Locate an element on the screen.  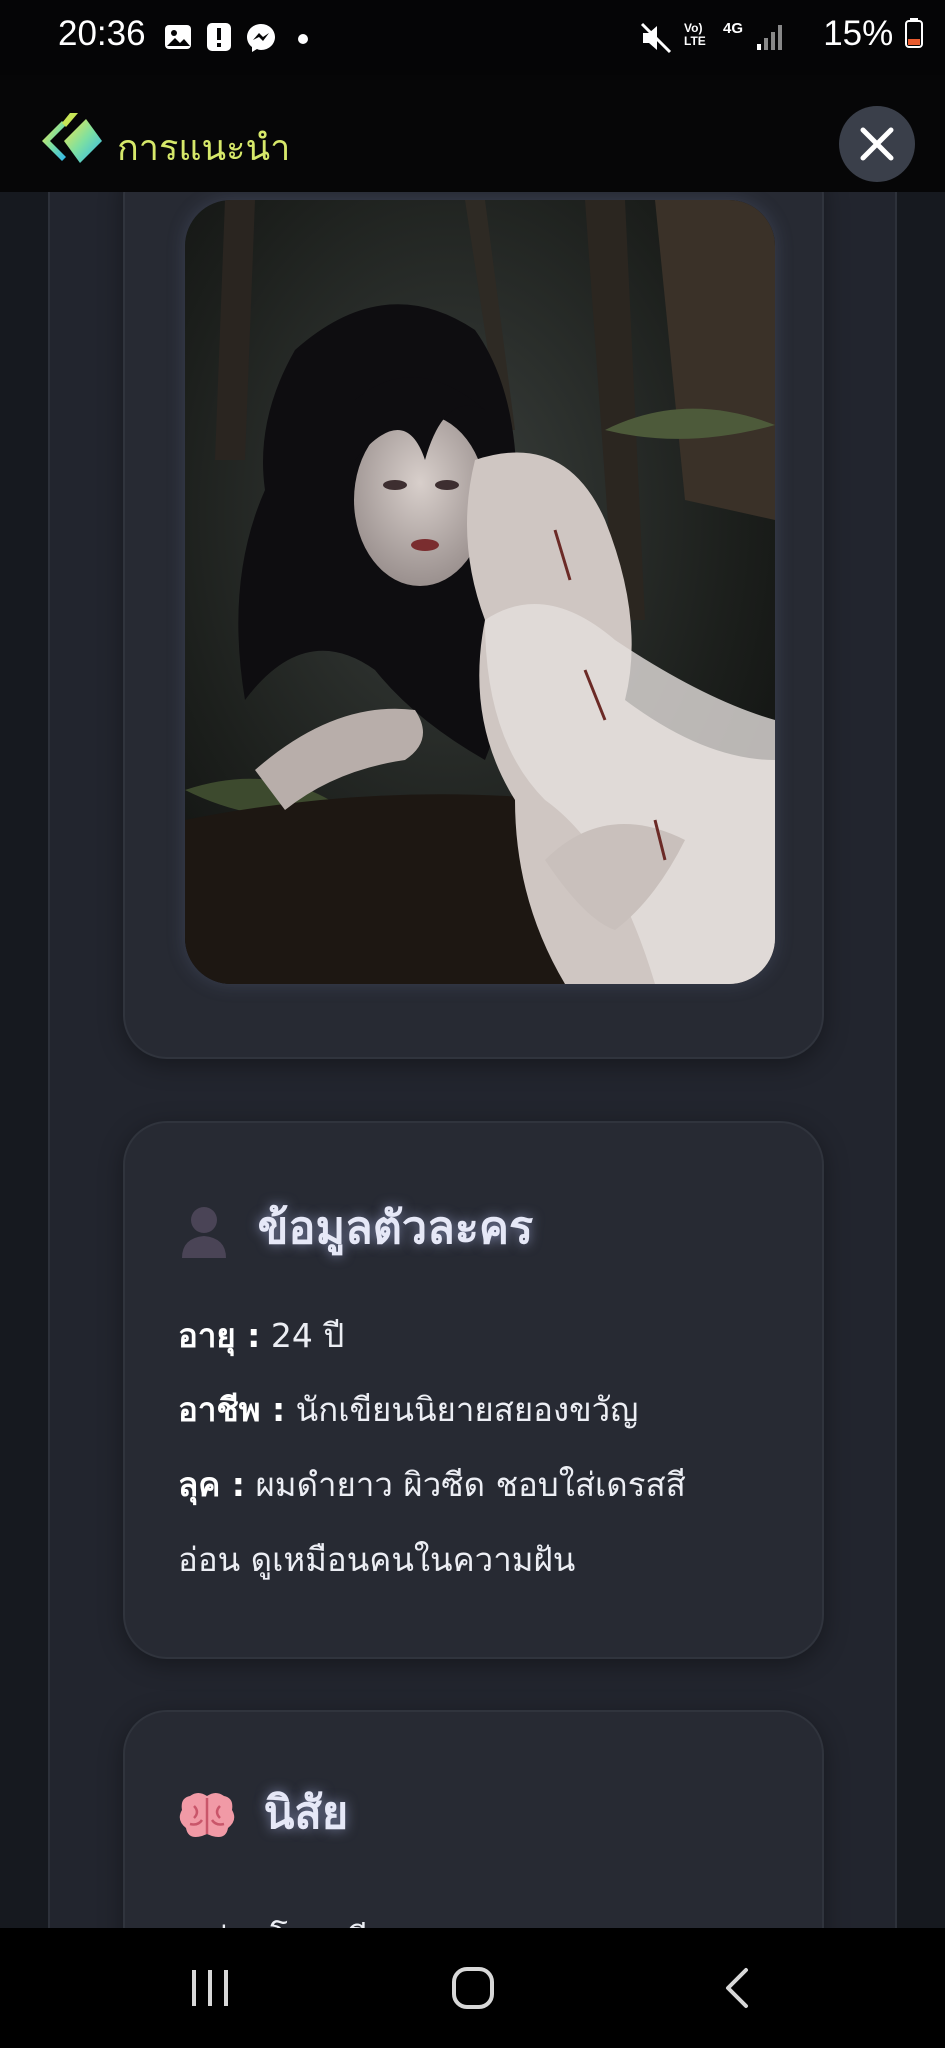
system-nav-bar is located at coordinates (472, 1988).